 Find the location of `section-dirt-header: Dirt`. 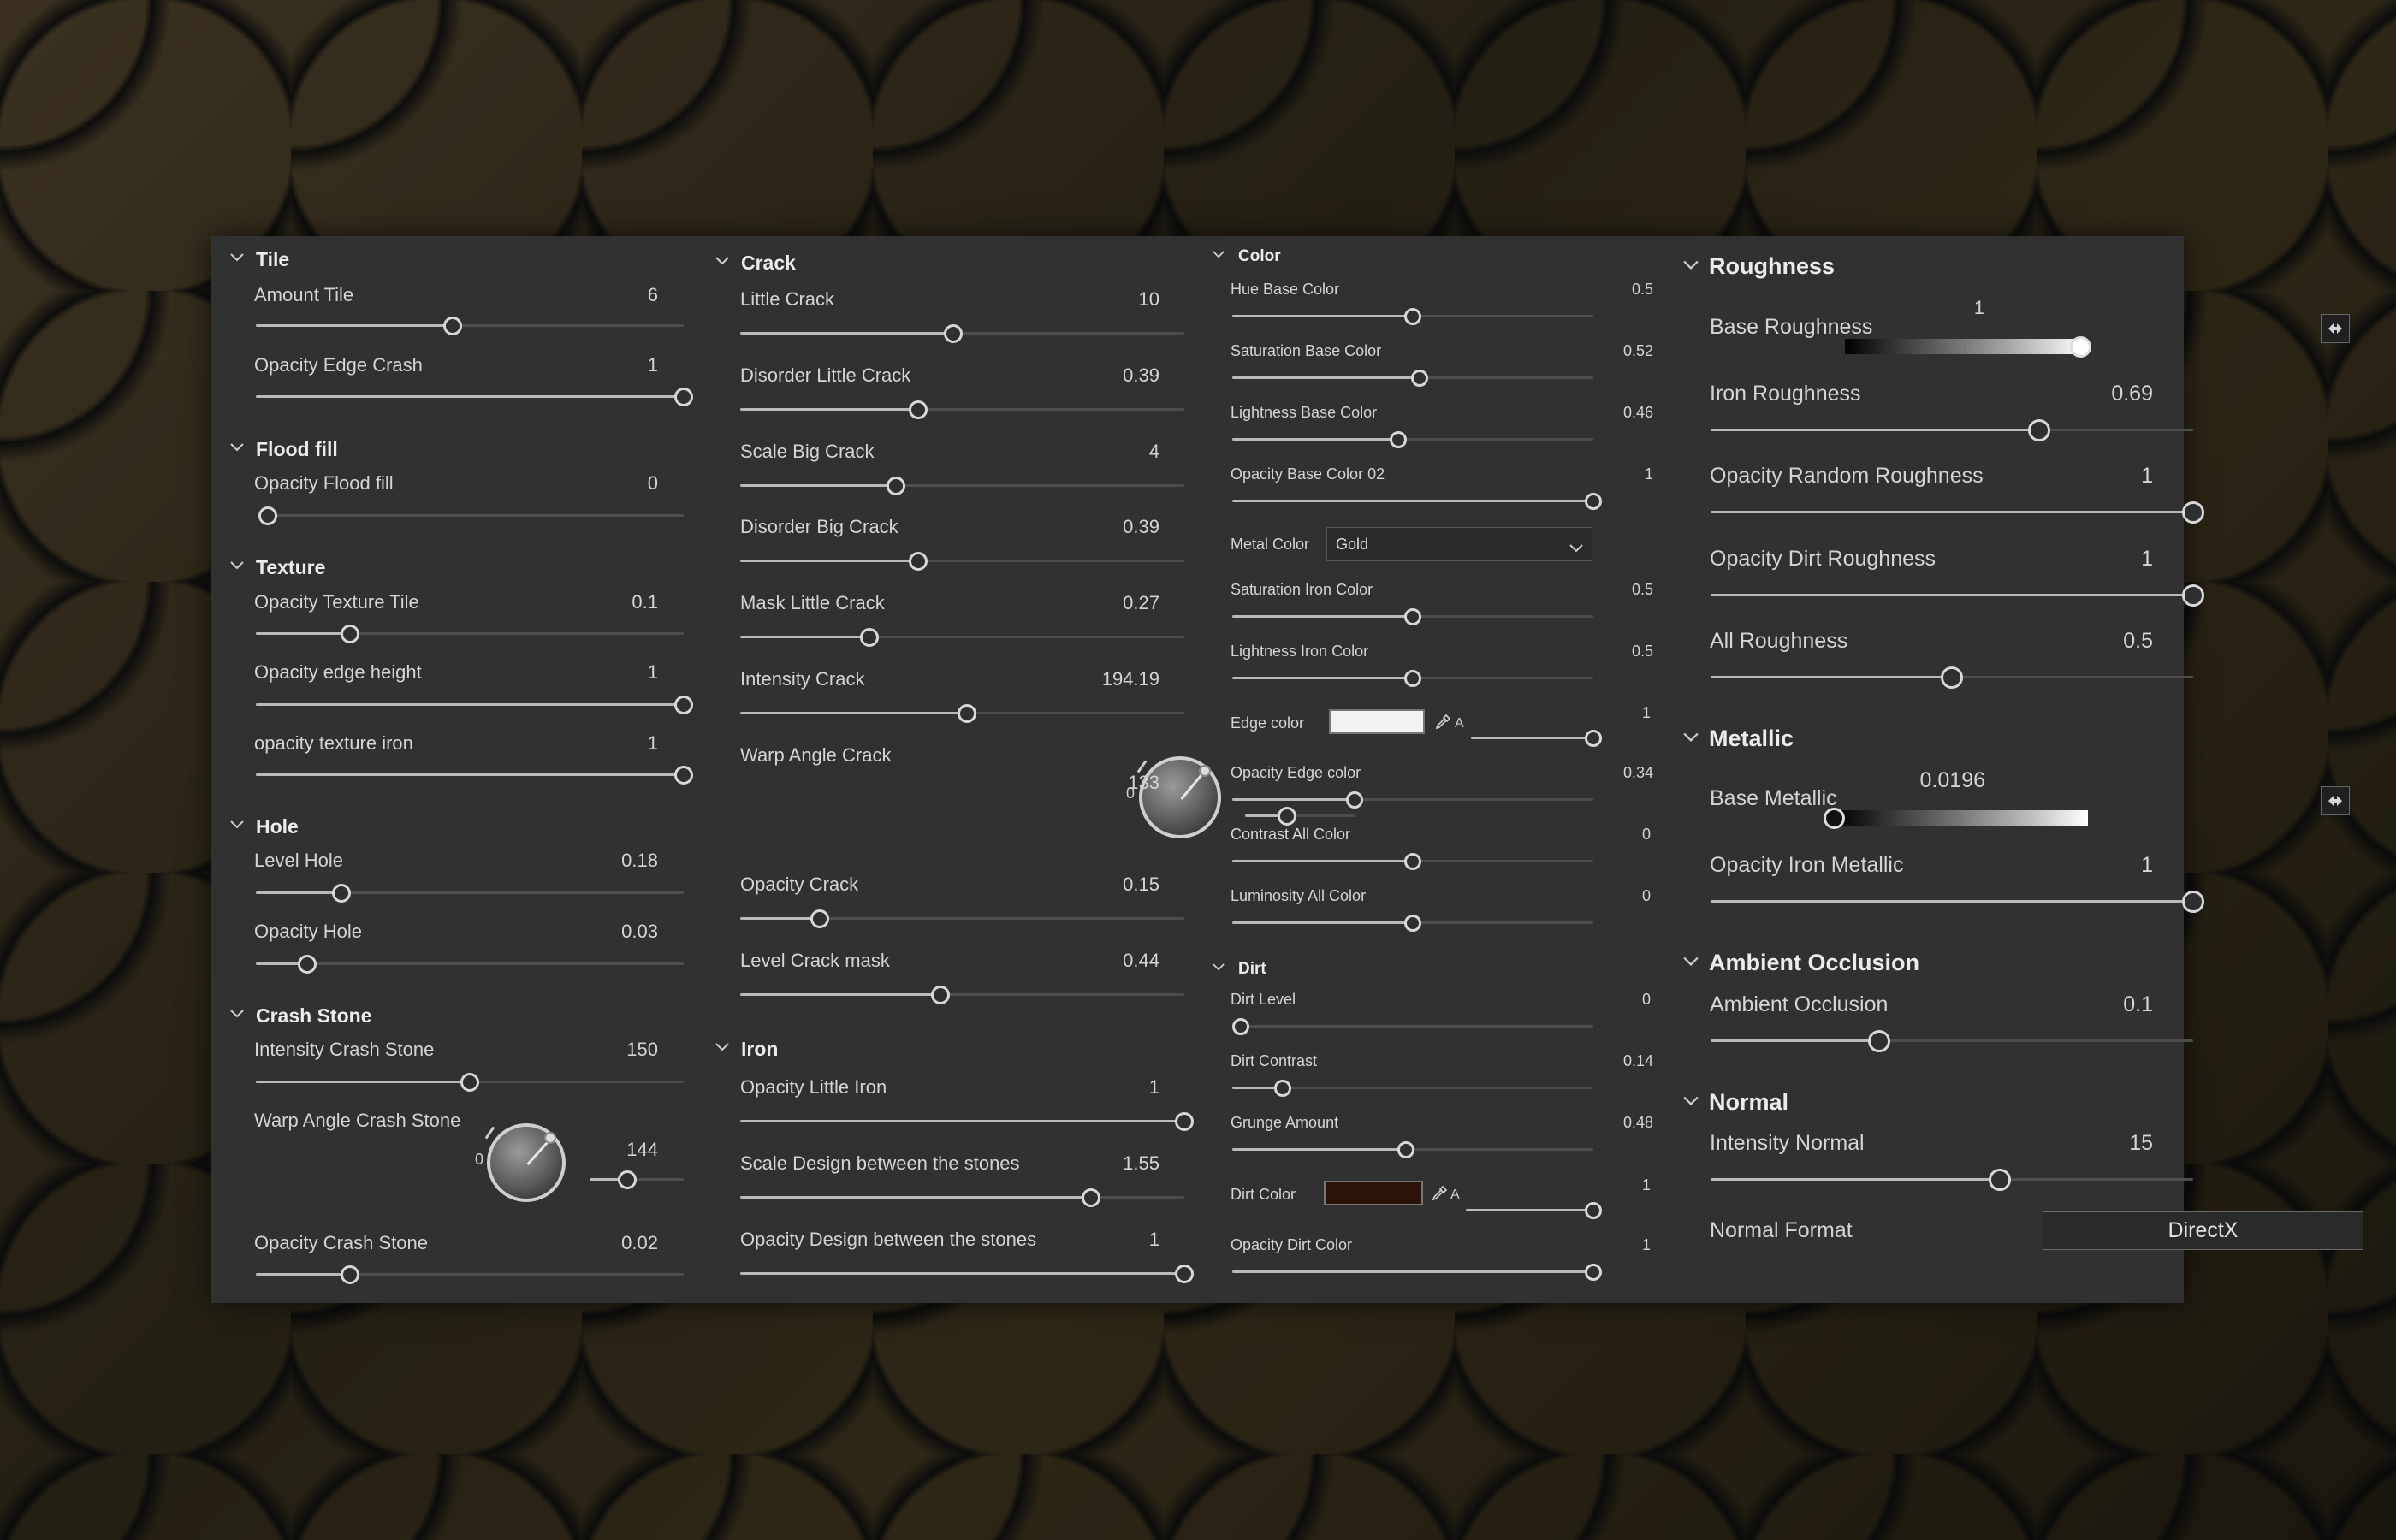

section-dirt-header: Dirt is located at coordinates (1239, 969).